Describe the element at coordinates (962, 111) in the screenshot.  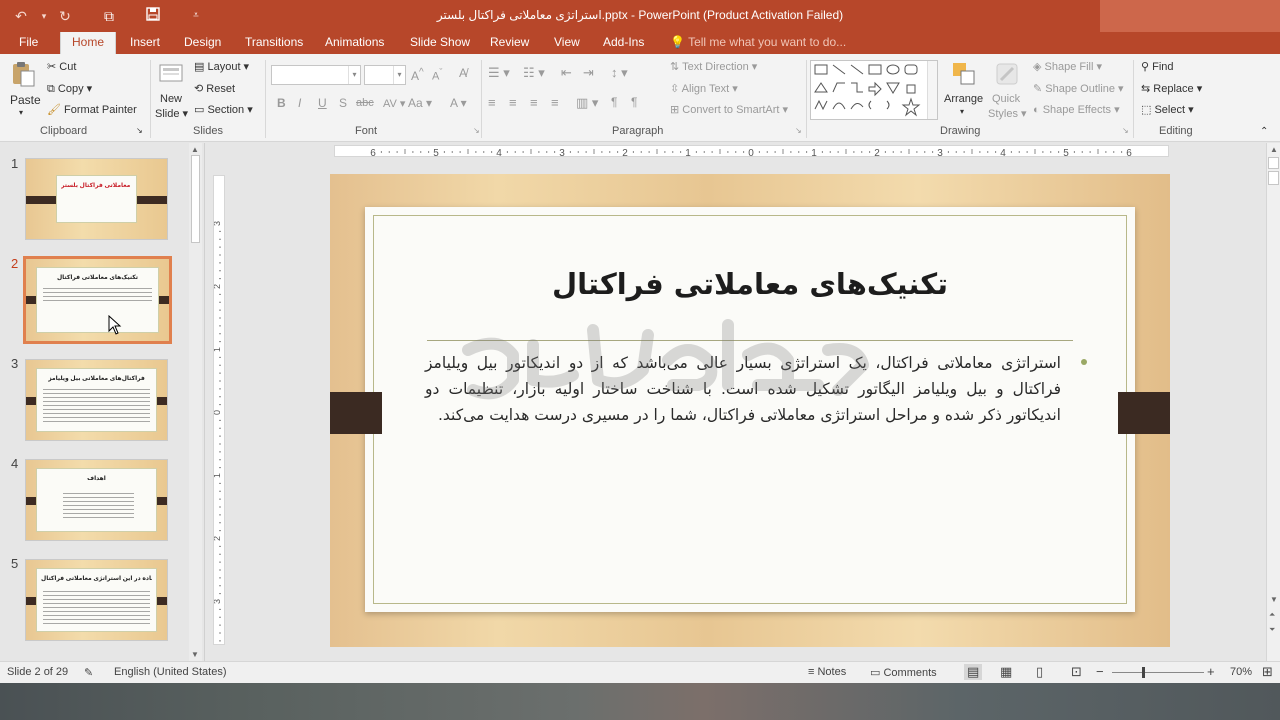
I see `arrange-dropdown-icon: ▾` at that location.